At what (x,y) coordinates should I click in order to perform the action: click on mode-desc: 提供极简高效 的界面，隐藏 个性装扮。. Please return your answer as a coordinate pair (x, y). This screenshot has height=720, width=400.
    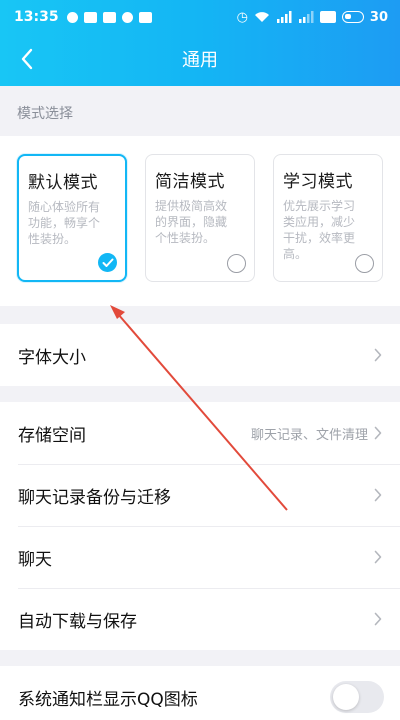
    Looking at the image, I should click on (200, 222).